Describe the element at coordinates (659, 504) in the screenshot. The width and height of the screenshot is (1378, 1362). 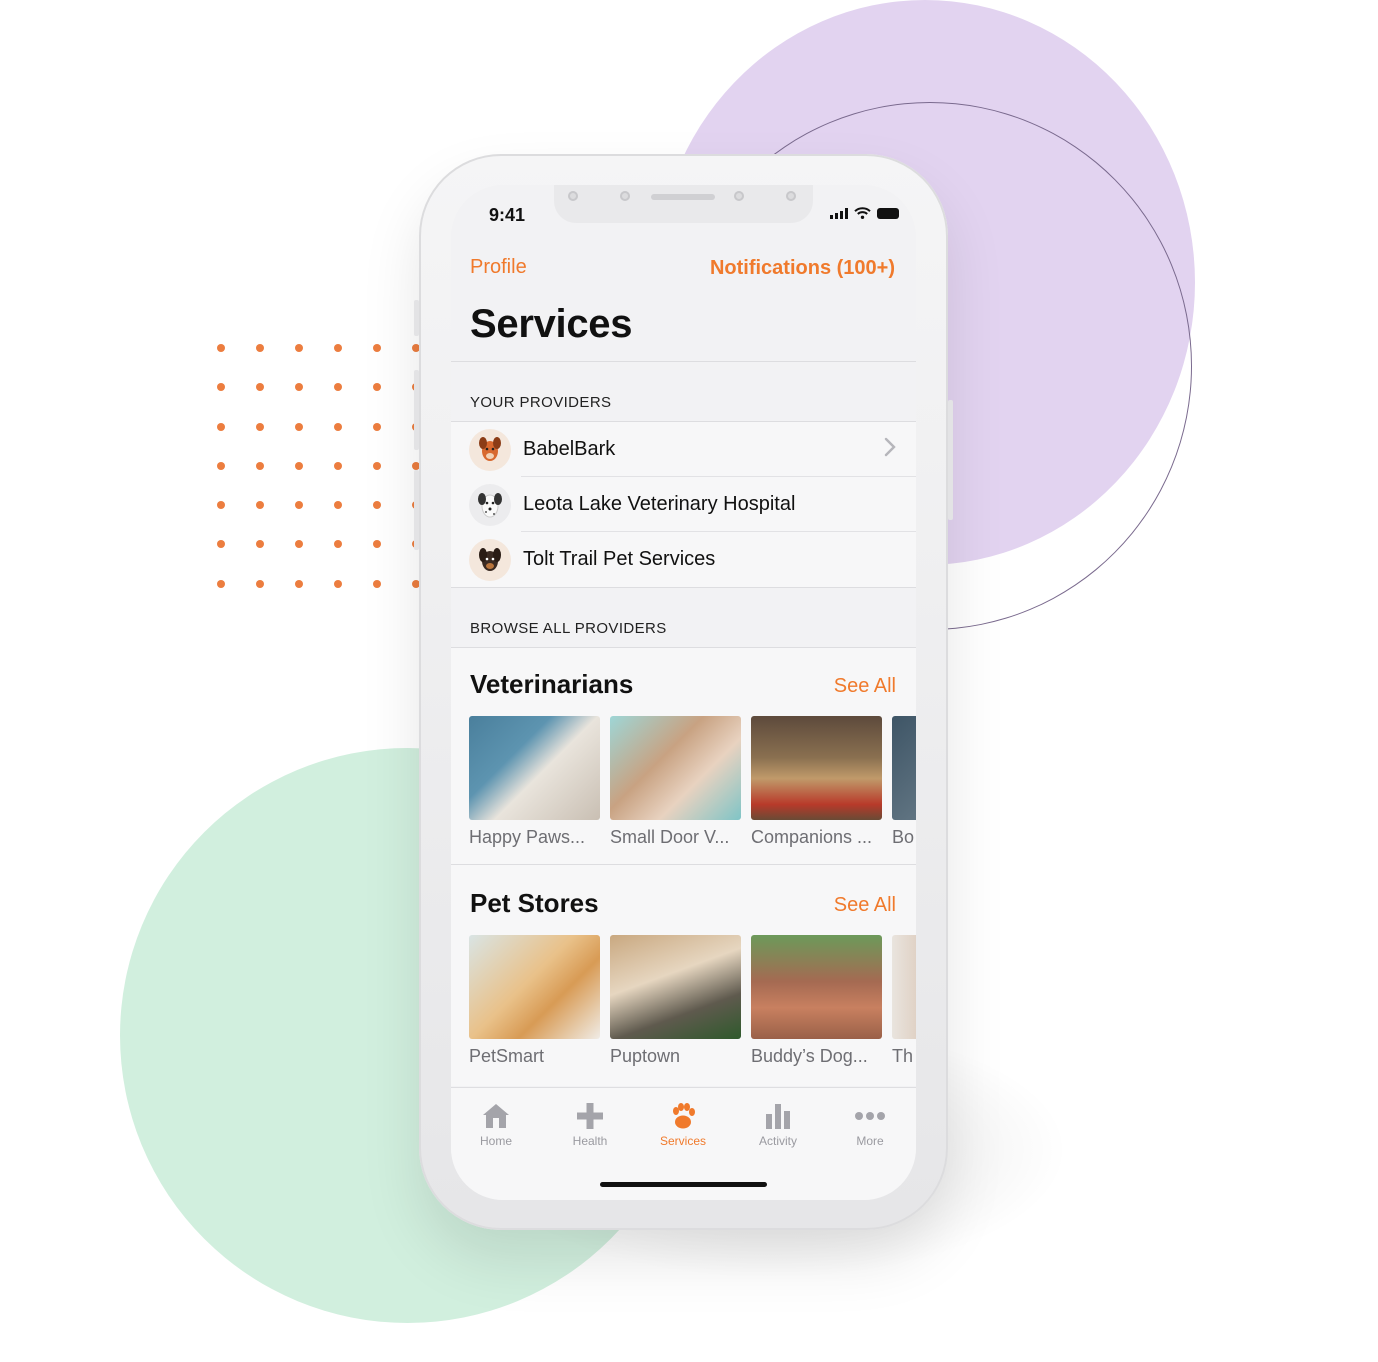
I see `provider-name: Leota Lake Veterinary Hospital` at that location.